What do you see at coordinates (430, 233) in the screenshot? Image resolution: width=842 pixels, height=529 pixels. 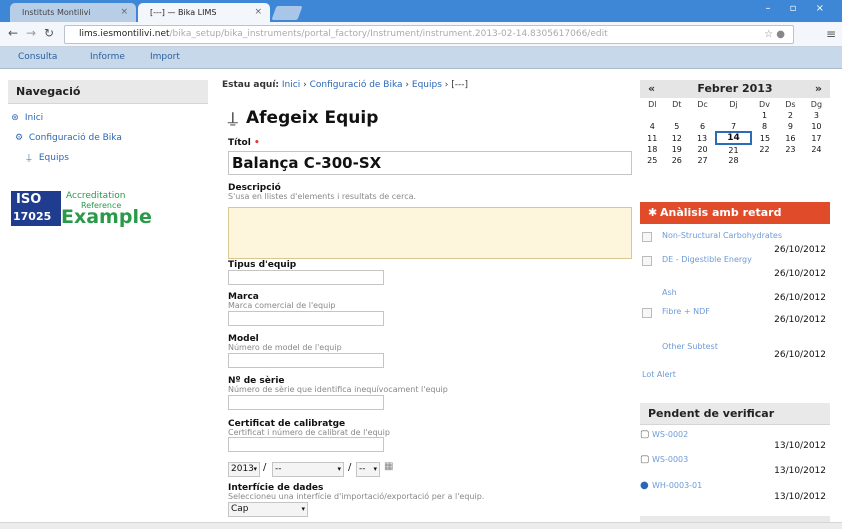 I see `description-textarea` at bounding box center [430, 233].